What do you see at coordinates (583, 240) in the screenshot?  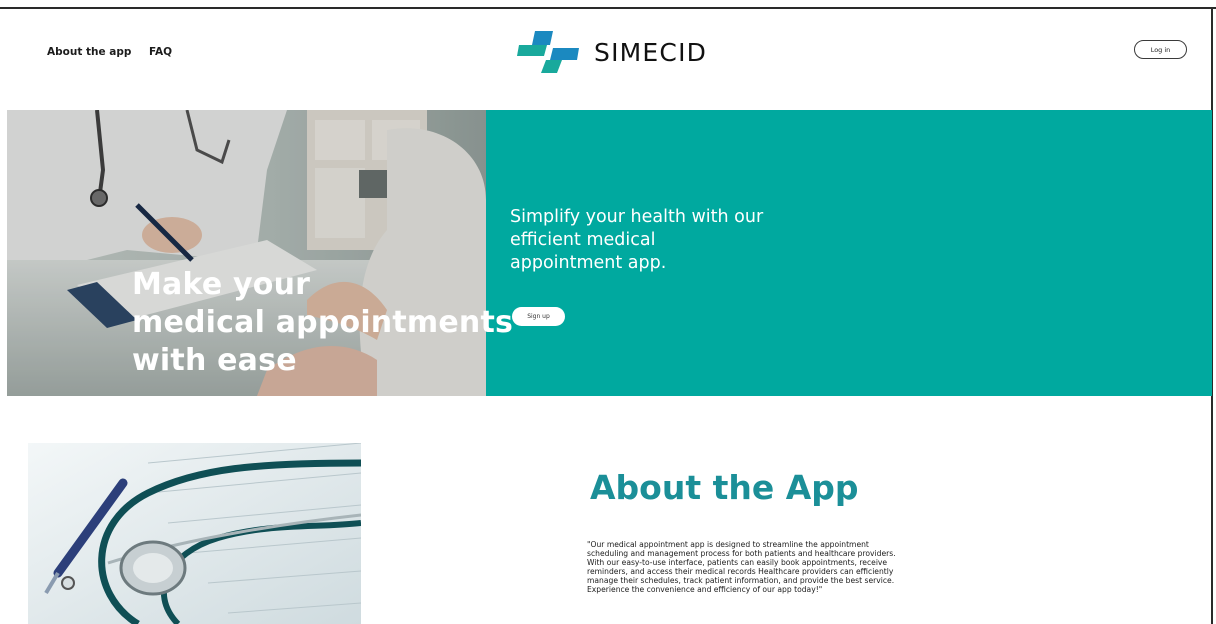 I see `hero-tagline-line: efficient medical` at bounding box center [583, 240].